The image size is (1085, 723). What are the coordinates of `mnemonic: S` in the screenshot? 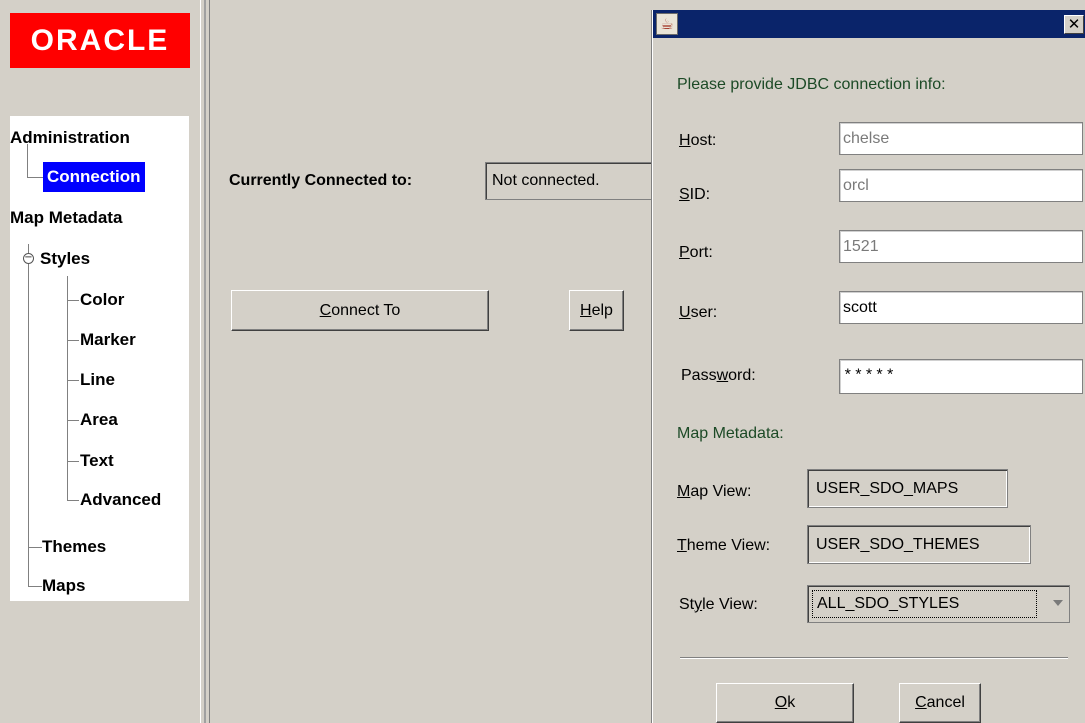 It's located at (684, 194).